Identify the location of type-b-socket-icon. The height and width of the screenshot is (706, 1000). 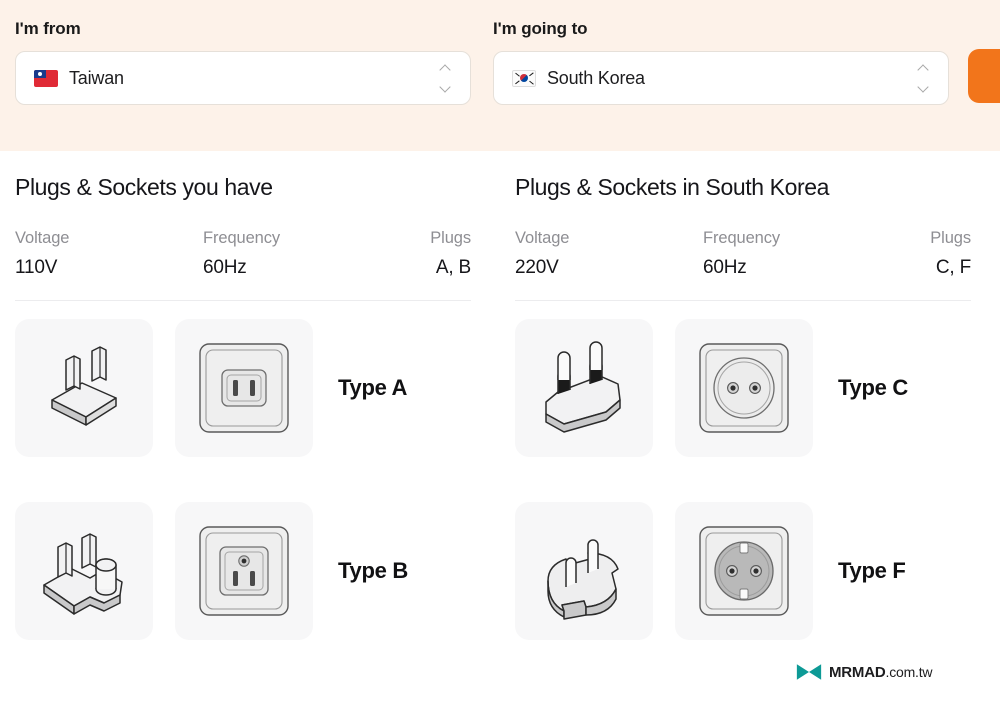
(244, 571).